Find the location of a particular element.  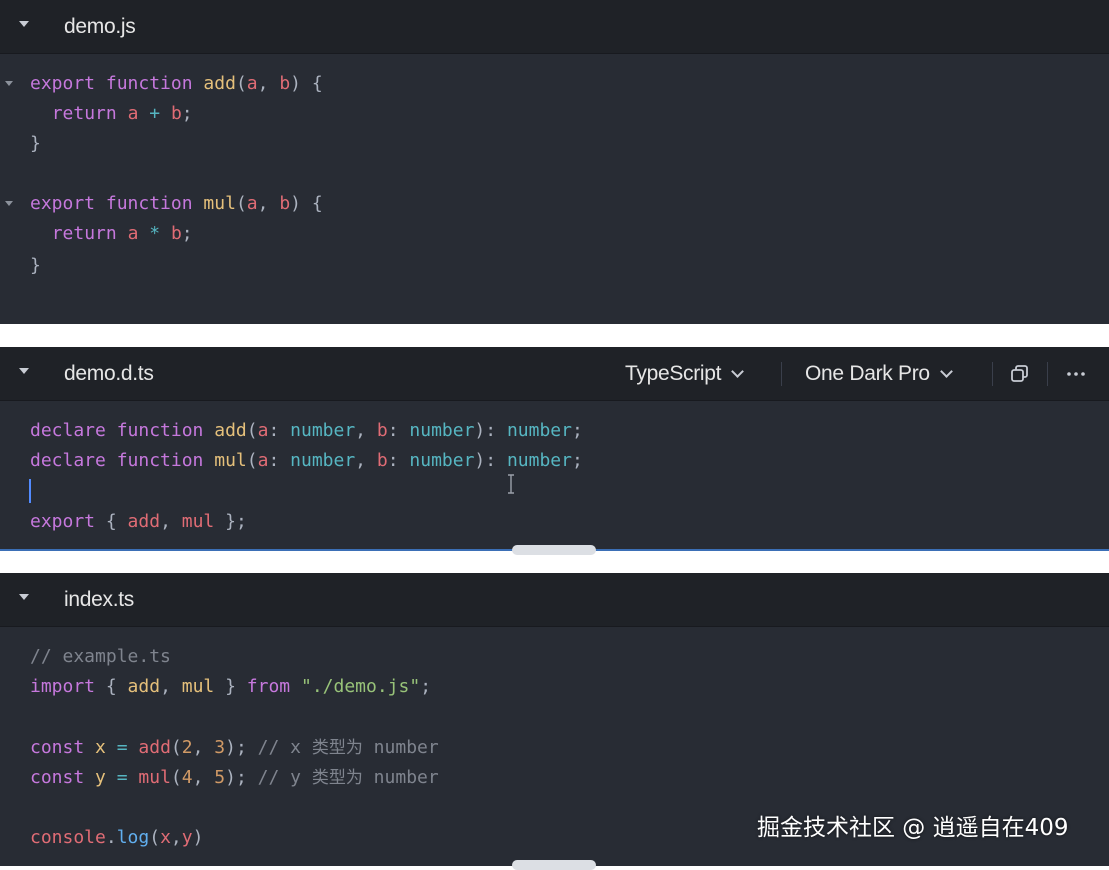

code-line: const x = add(2, 3); // x 类型为 number is located at coordinates (234, 748).